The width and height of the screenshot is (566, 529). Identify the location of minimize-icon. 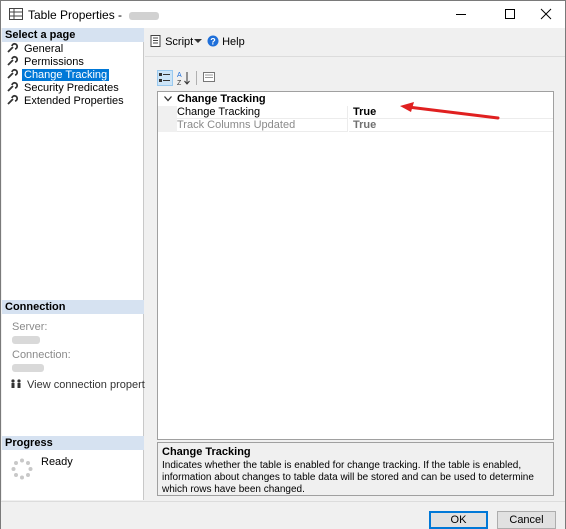
(461, 14).